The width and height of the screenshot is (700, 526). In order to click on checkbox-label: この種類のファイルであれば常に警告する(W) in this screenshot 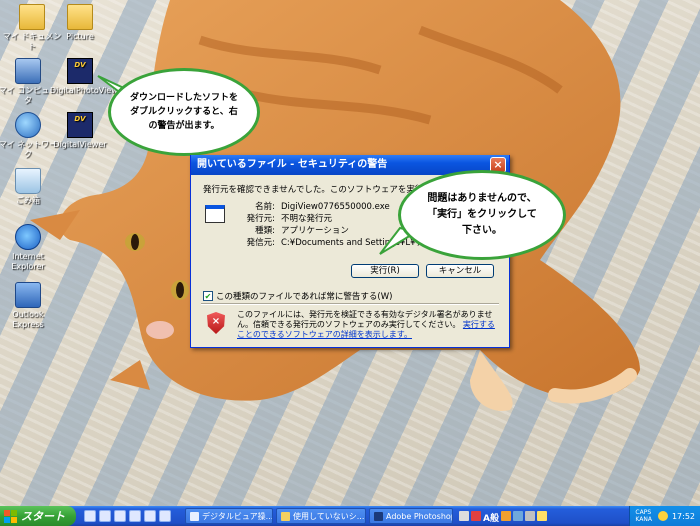, I will do `click(304, 297)`.